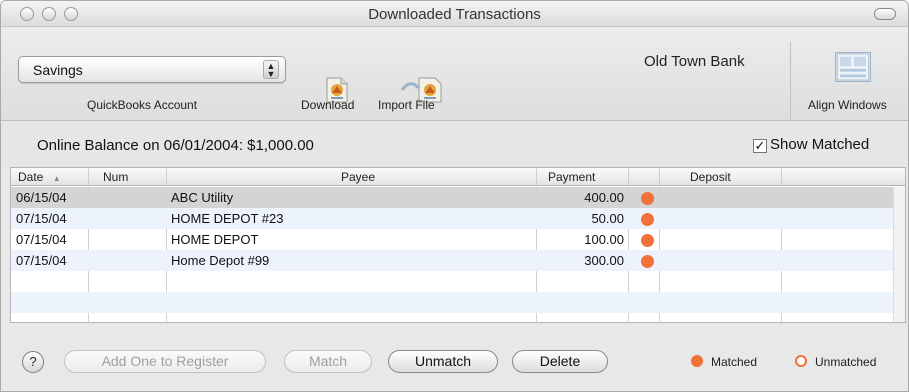  What do you see at coordinates (458, 177) in the screenshot?
I see `table-header: Date ▲ Num Payee Payment Deposit` at bounding box center [458, 177].